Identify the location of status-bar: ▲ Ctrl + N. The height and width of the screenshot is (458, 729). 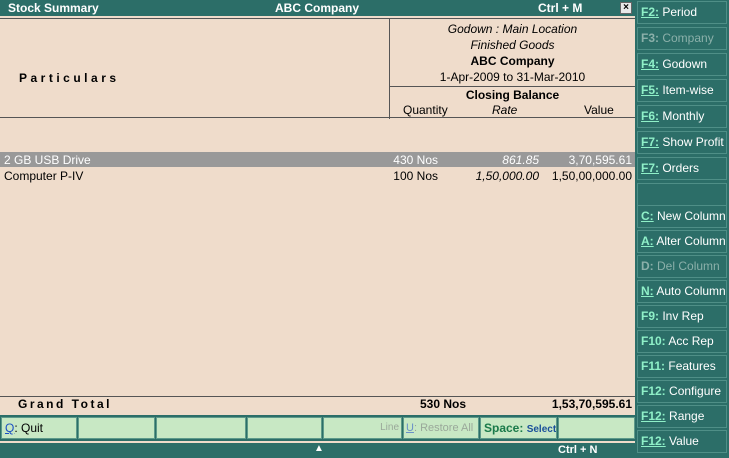
(317, 450).